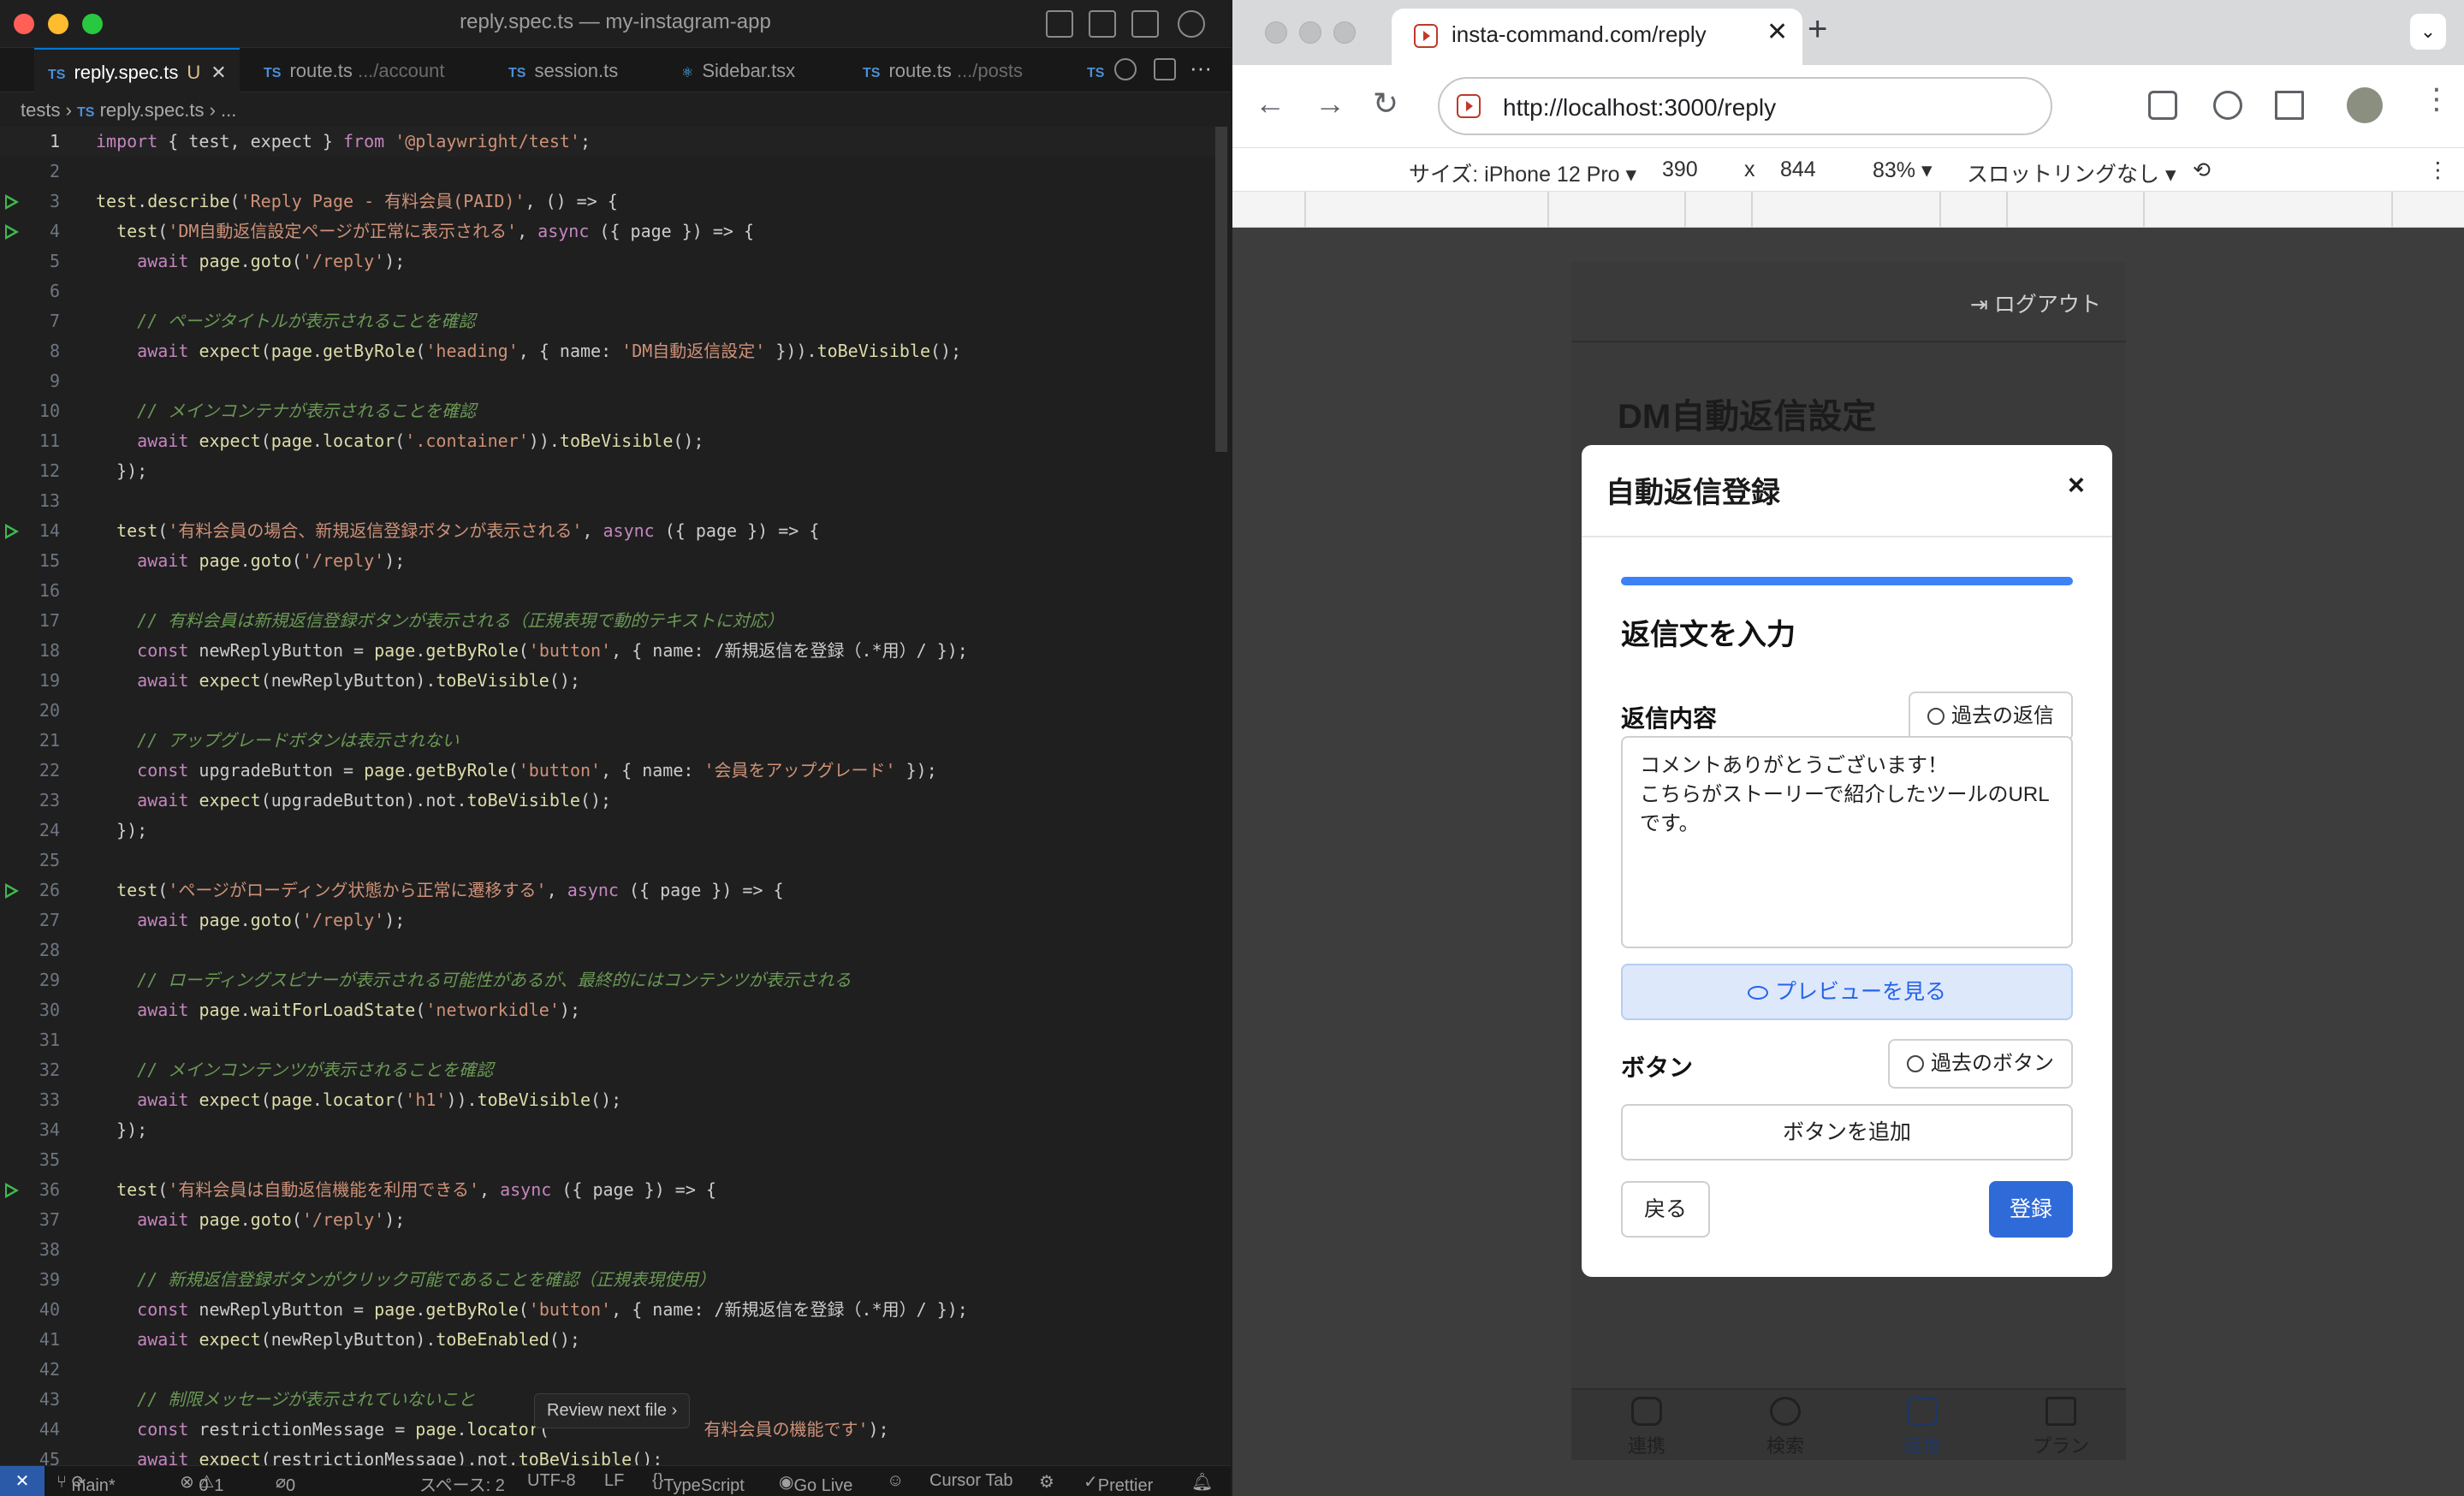 The width and height of the screenshot is (2464, 1496). I want to click on code-line: 15 await page.goto('/reply');, so click(607, 561).